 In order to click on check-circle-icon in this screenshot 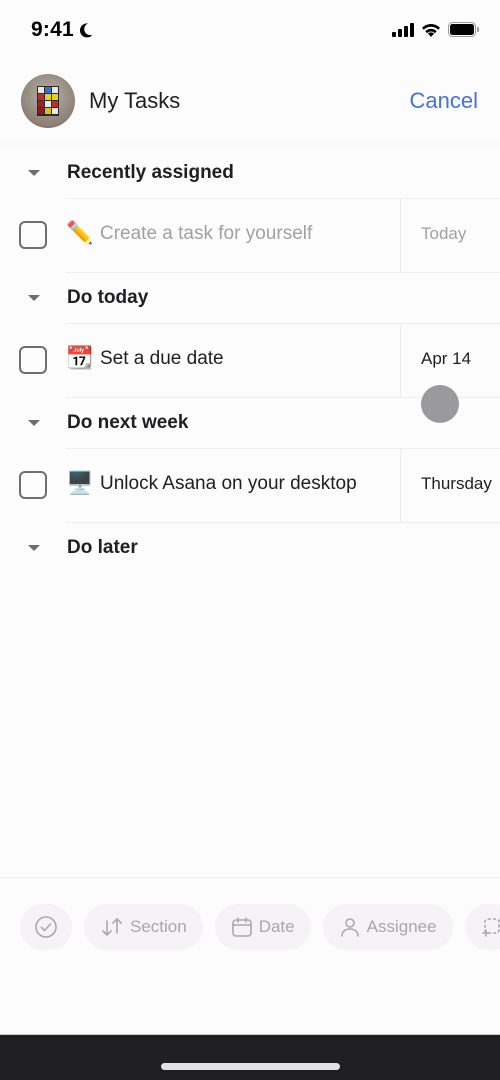, I will do `click(46, 927)`.